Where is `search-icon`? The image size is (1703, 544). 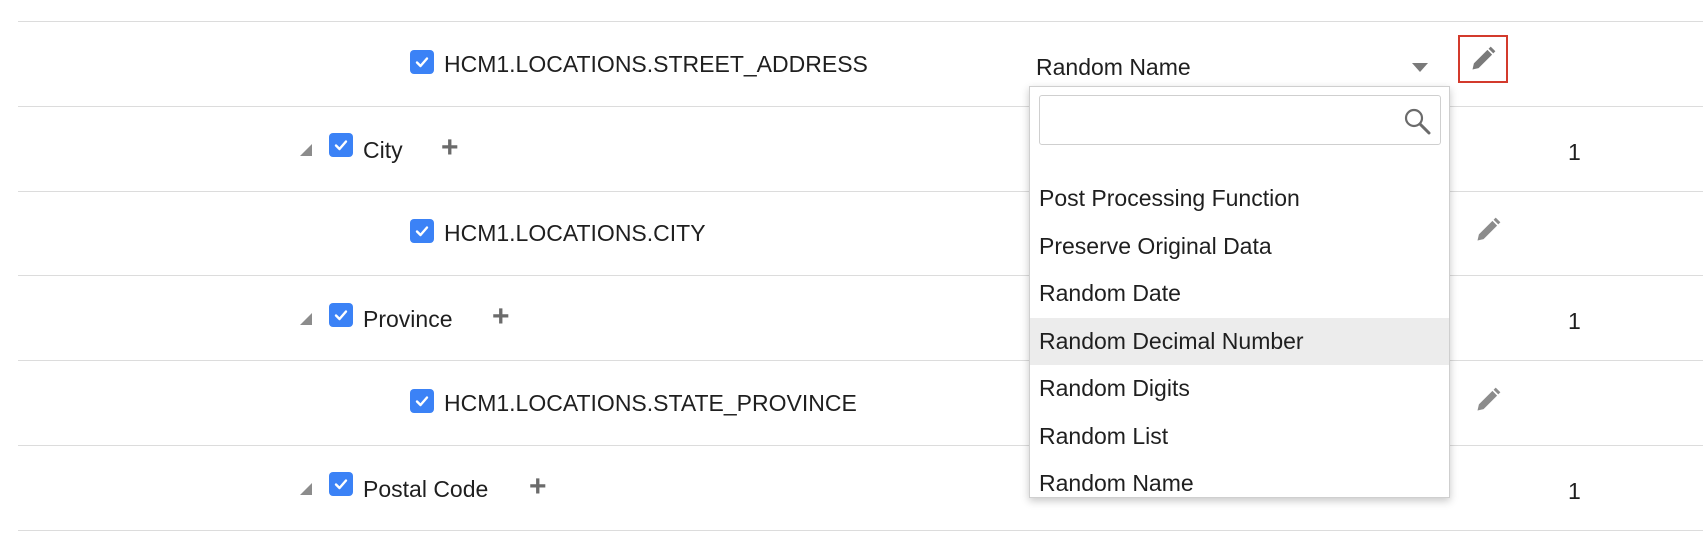 search-icon is located at coordinates (1417, 121).